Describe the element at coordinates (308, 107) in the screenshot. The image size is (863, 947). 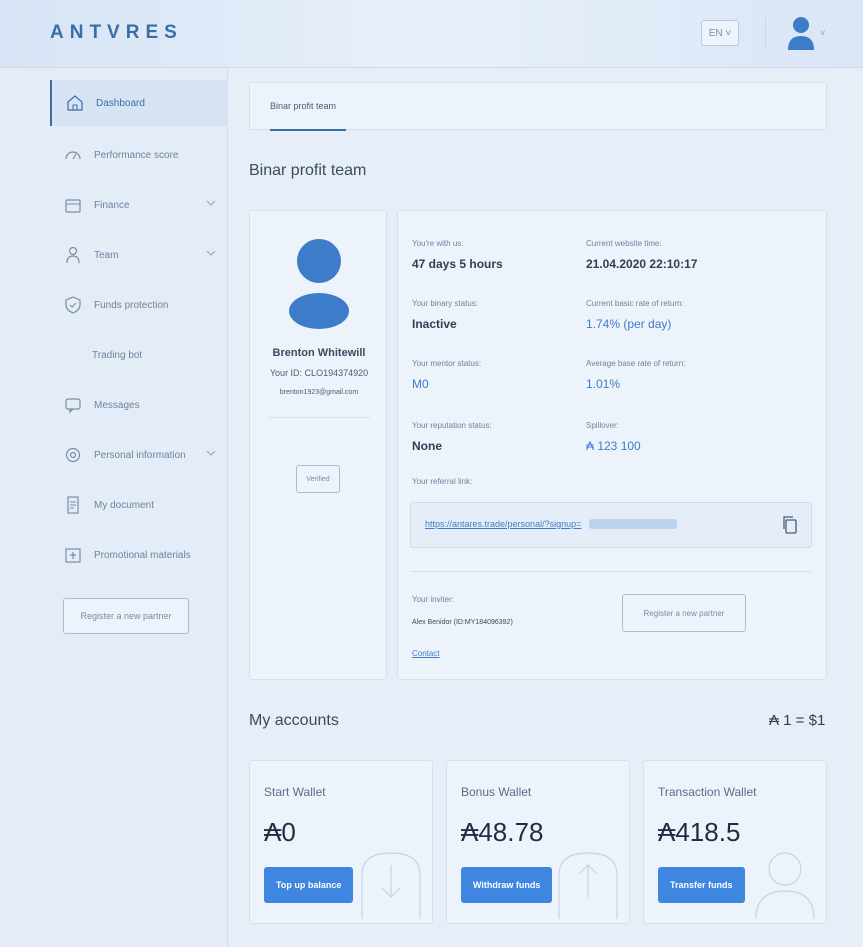
I see `tab-binar-profit-team: Binar profit team` at that location.